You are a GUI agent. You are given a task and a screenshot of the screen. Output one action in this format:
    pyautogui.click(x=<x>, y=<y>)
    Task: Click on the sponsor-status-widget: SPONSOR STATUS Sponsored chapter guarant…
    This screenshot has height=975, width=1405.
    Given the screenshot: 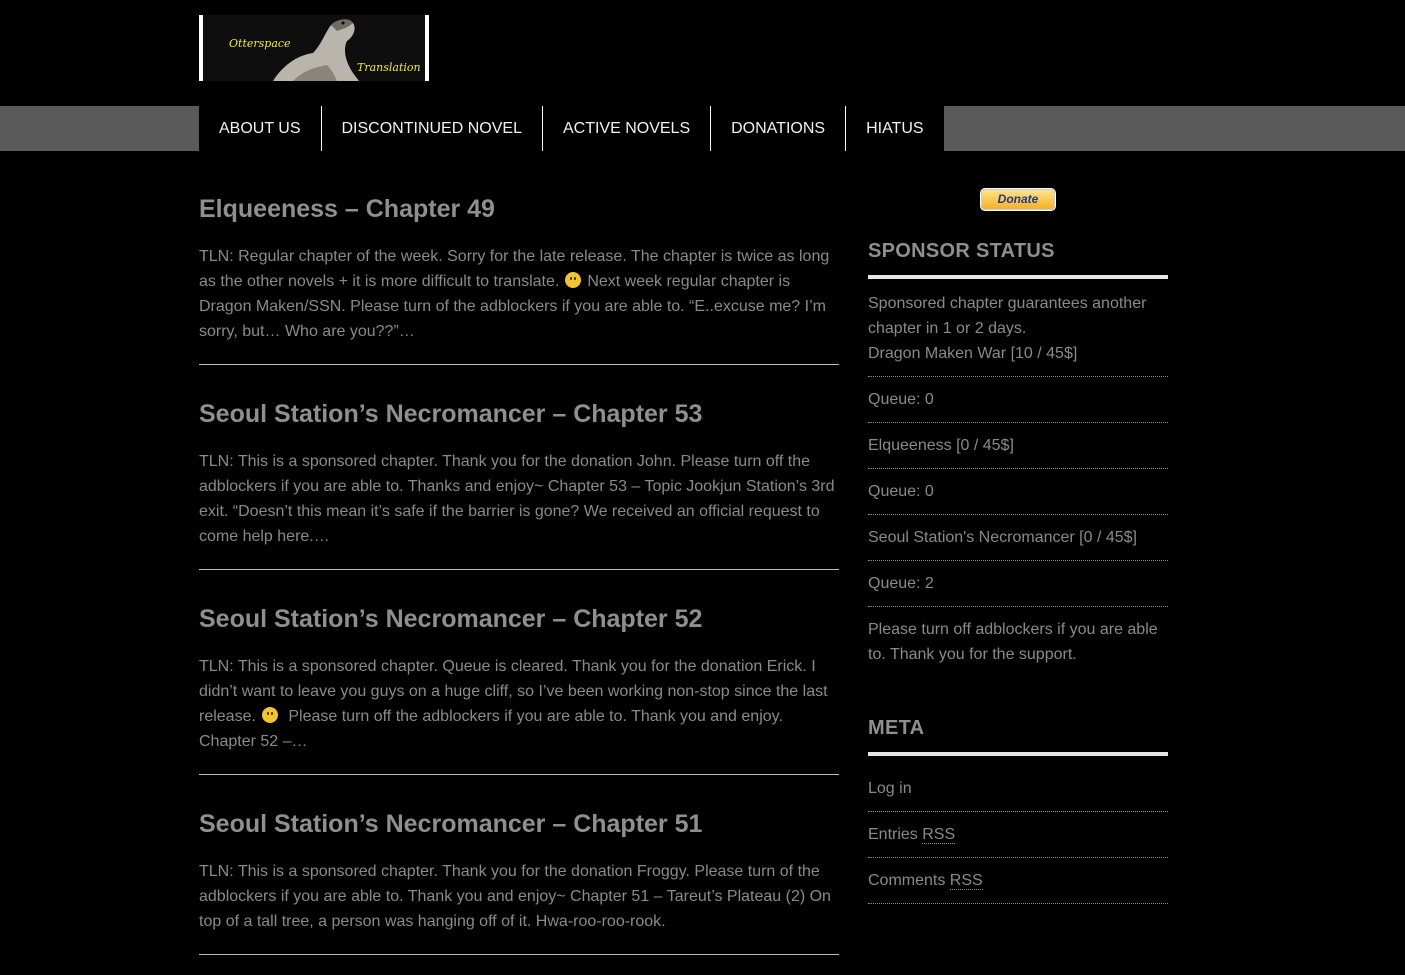 What is the action you would take?
    pyautogui.click(x=1018, y=458)
    